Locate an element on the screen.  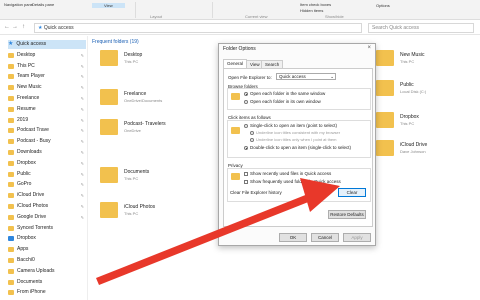
path-input: ★ Quick access is located at coordinates (198, 28).